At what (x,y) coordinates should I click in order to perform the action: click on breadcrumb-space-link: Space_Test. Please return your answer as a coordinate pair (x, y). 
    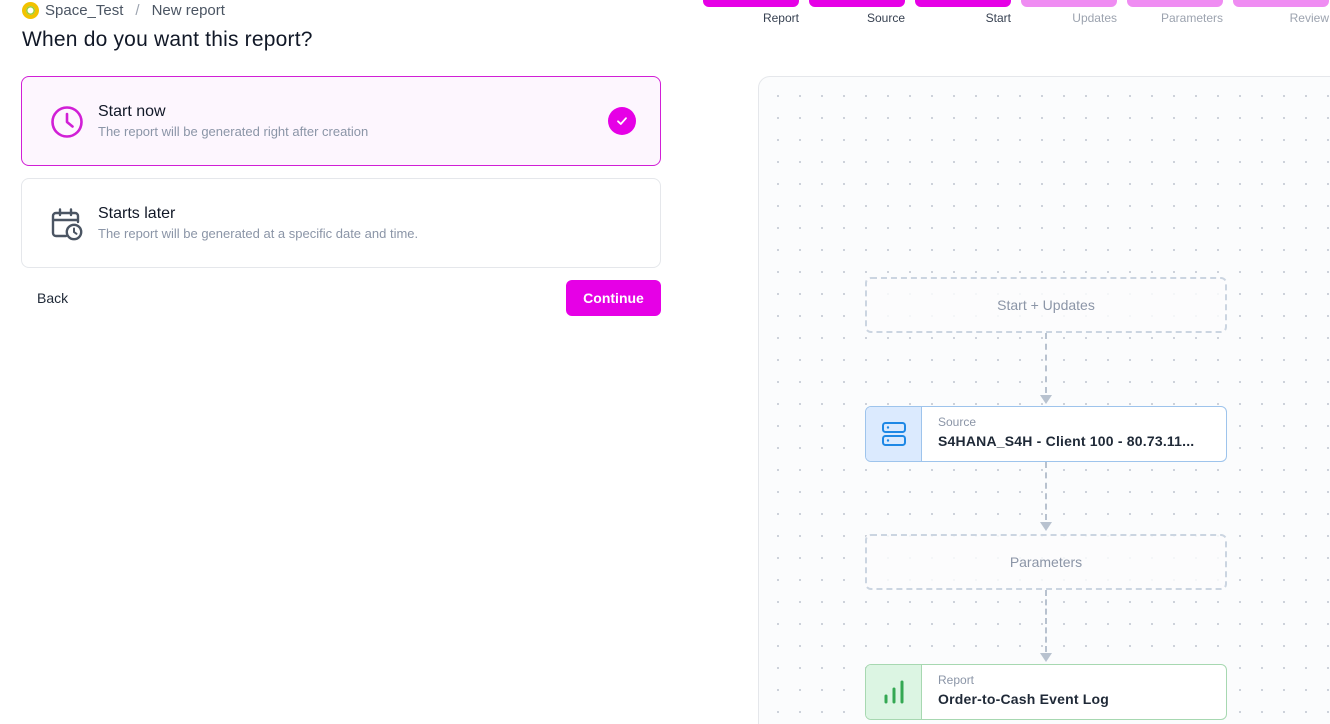
    Looking at the image, I should click on (84, 10).